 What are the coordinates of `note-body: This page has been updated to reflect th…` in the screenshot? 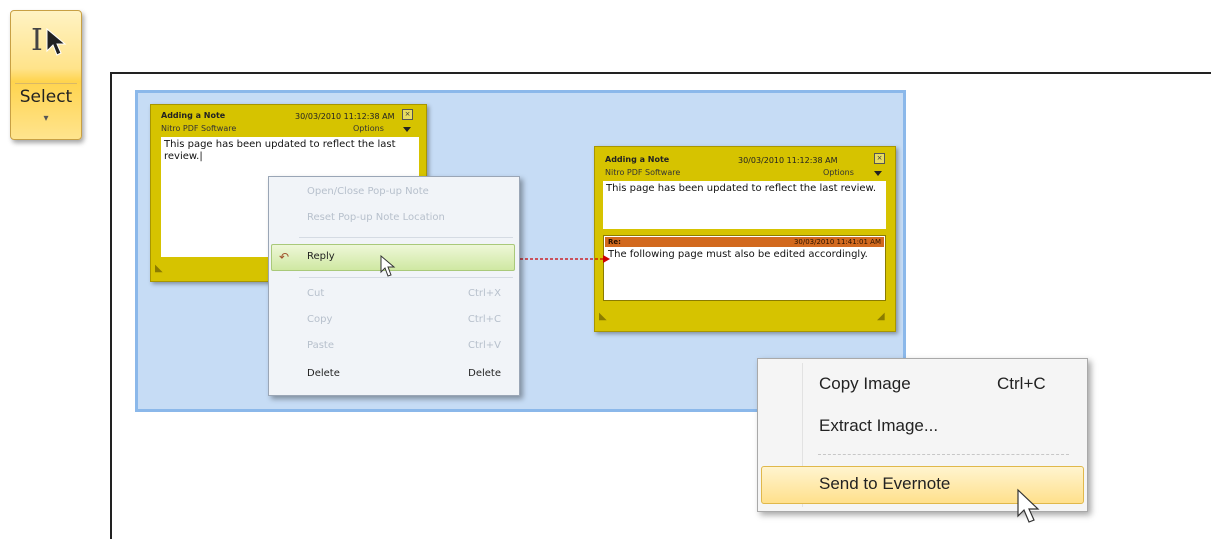 It's located at (744, 205).